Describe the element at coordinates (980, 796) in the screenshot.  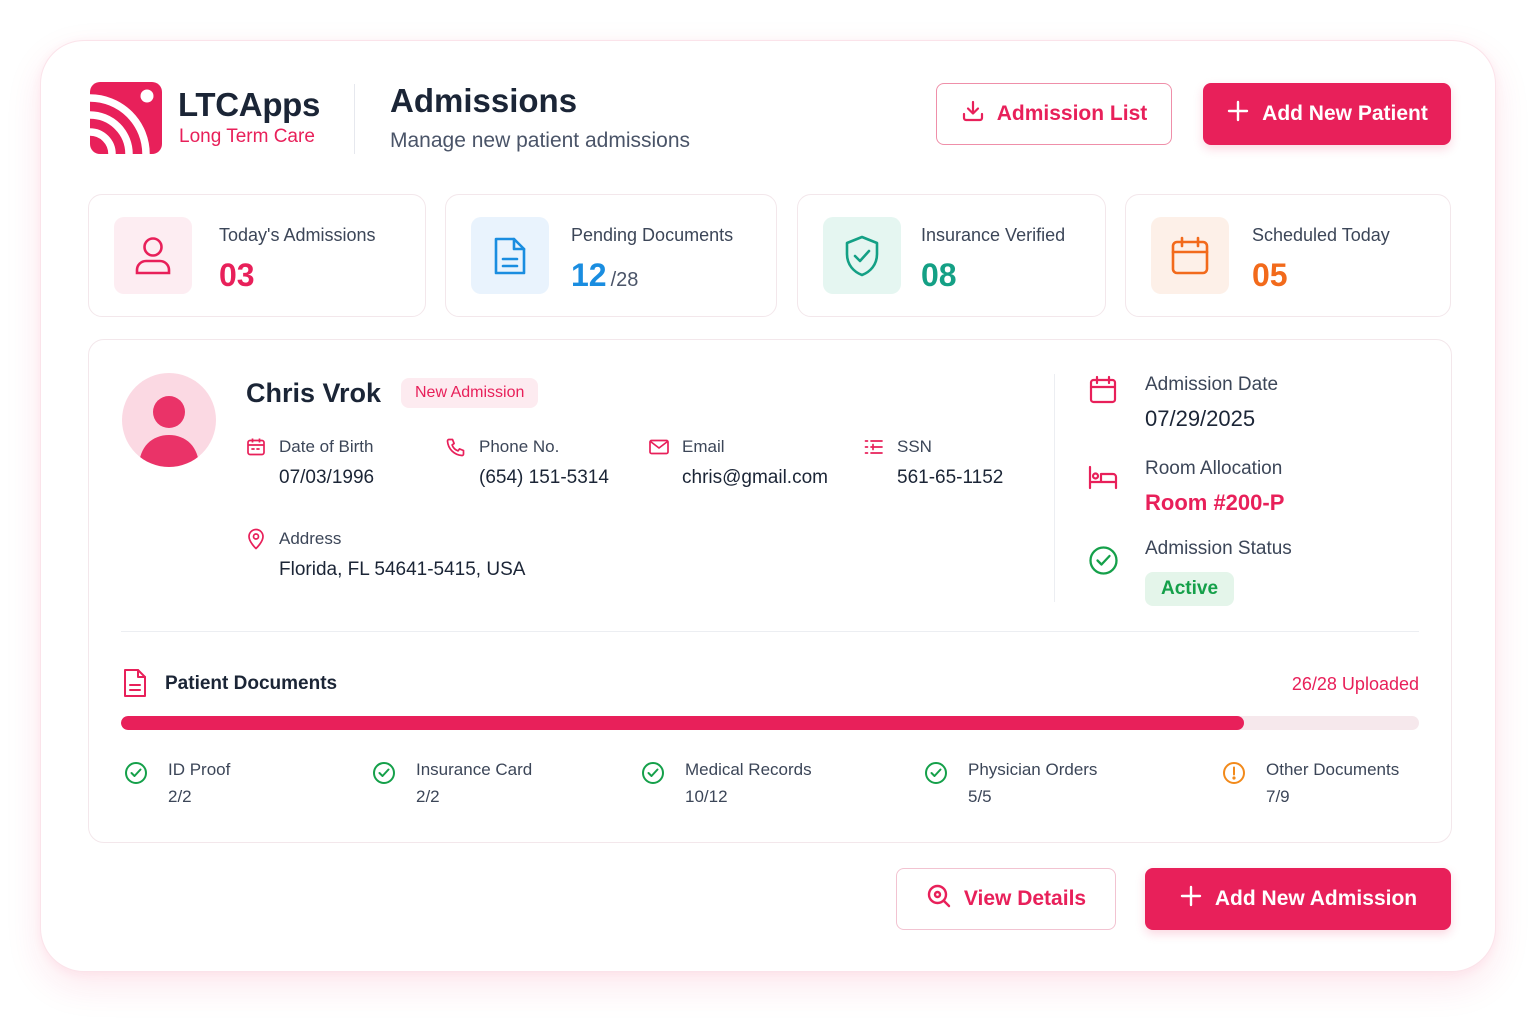
I see `doc-count: 5/5` at that location.